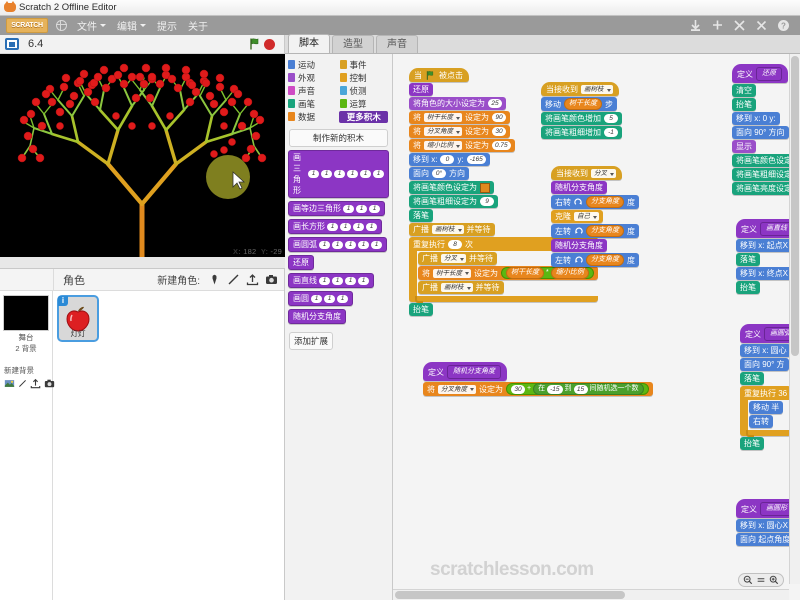 This screenshot has width=800, height=600. What do you see at coordinates (765, 350) in the screenshot?
I see `block-goto-arc-center: 移到 x: 圆心` at bounding box center [765, 350].